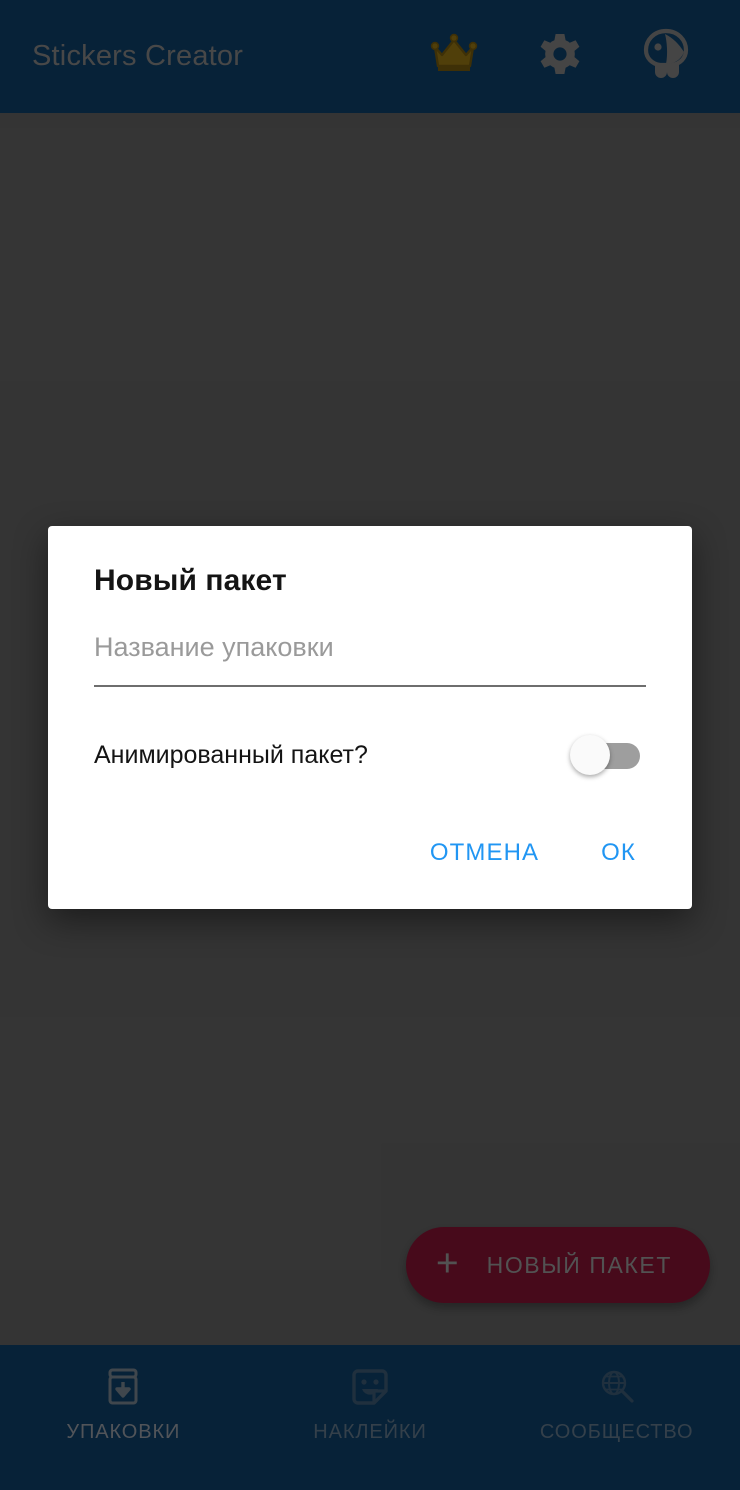  Describe the element at coordinates (370, 731) in the screenshot. I see `animated-pack-row: Анимированный пакет?` at that location.